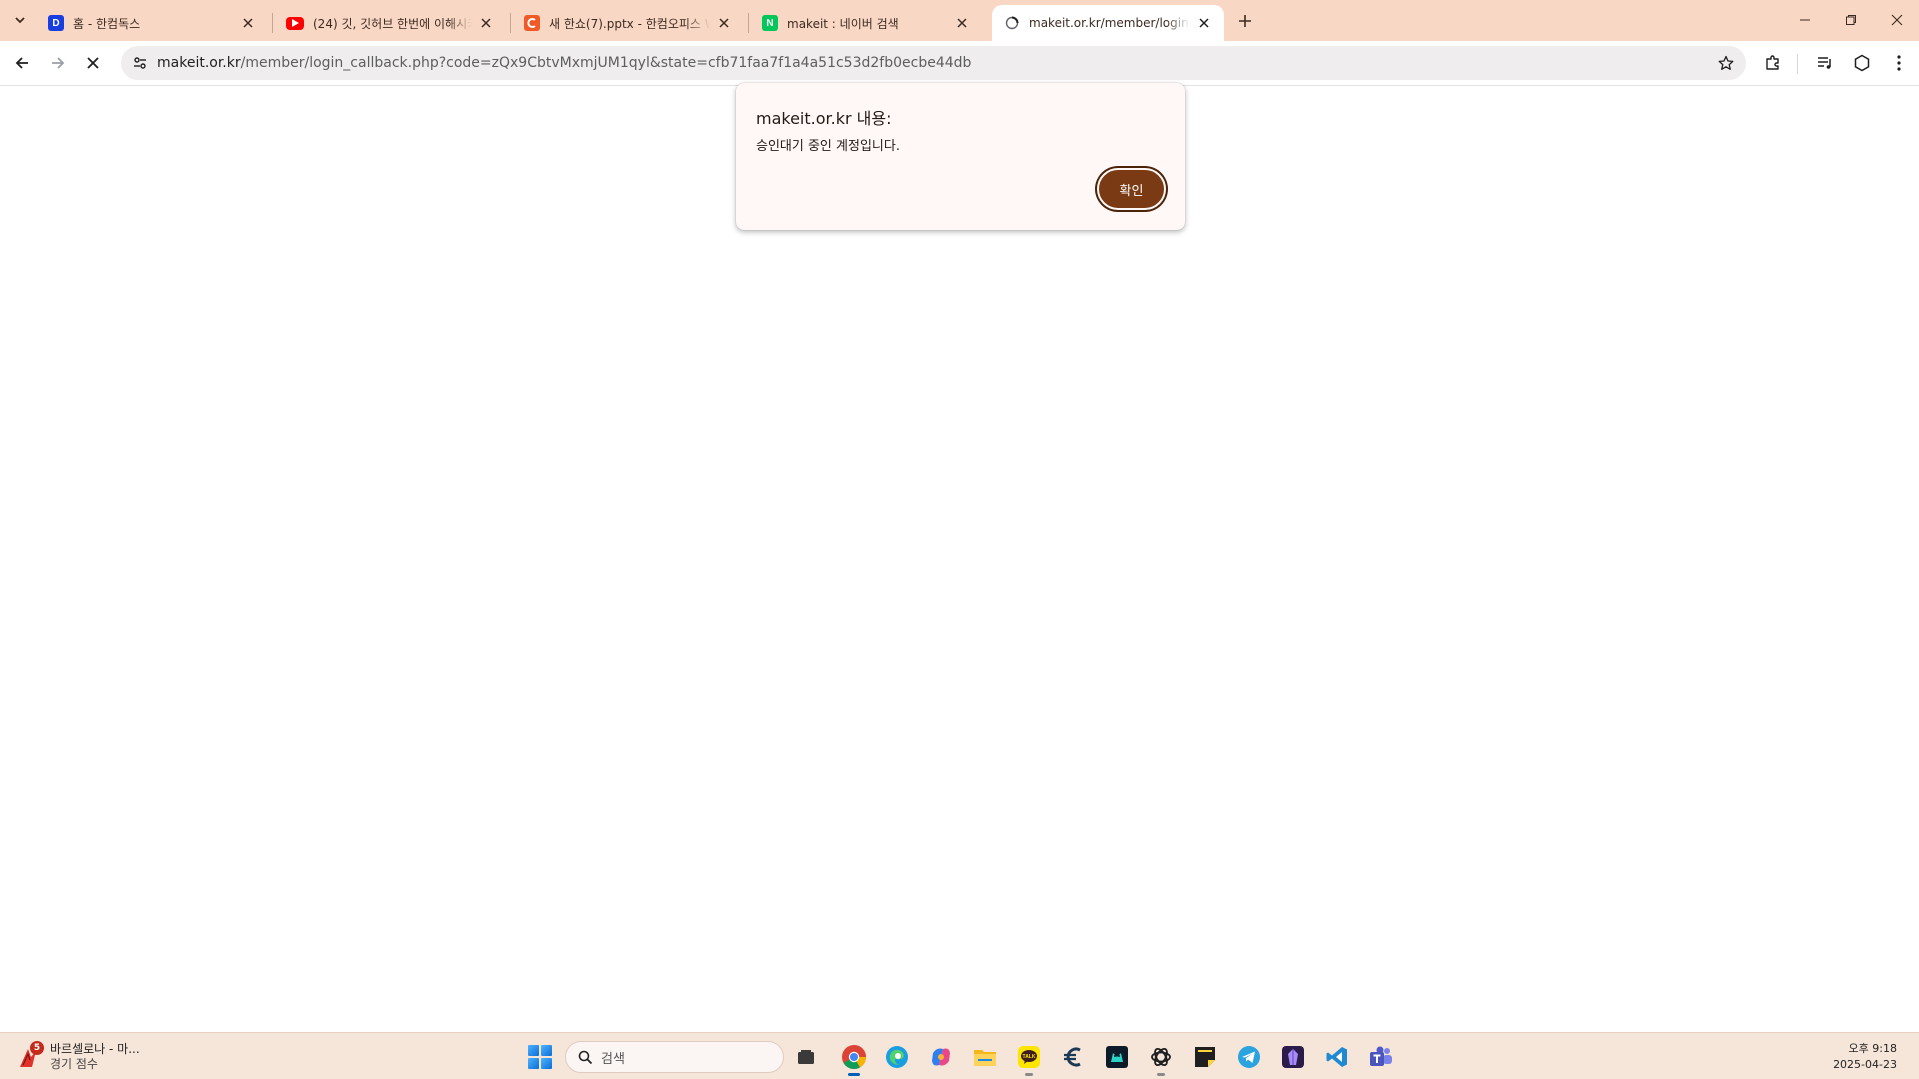 This screenshot has height=1079, width=1919. I want to click on tab-makeit-active: makeit.or.kr/member/login_callback, so click(1108, 23).